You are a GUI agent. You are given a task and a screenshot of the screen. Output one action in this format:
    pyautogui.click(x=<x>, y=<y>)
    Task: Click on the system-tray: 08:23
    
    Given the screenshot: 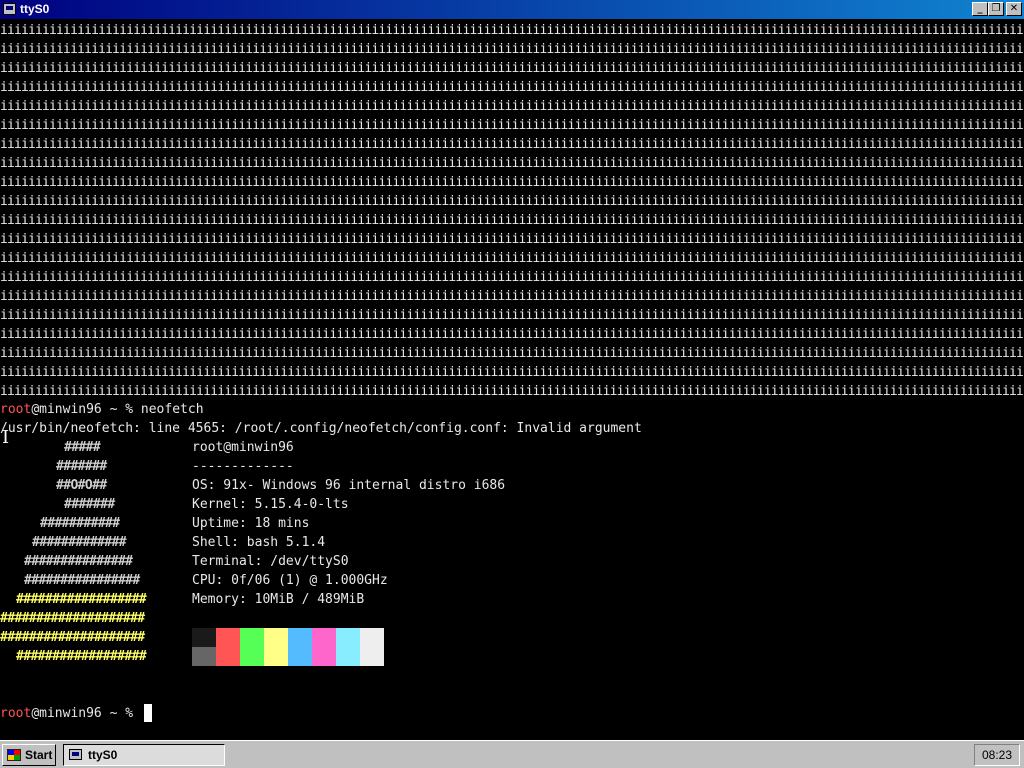 What is the action you would take?
    pyautogui.click(x=997, y=755)
    